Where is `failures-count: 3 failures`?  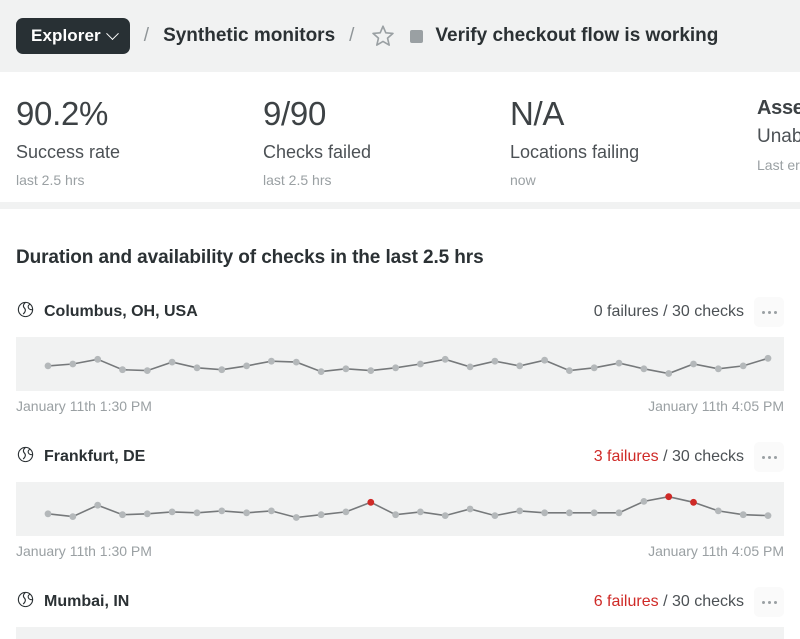 failures-count: 3 failures is located at coordinates (626, 456).